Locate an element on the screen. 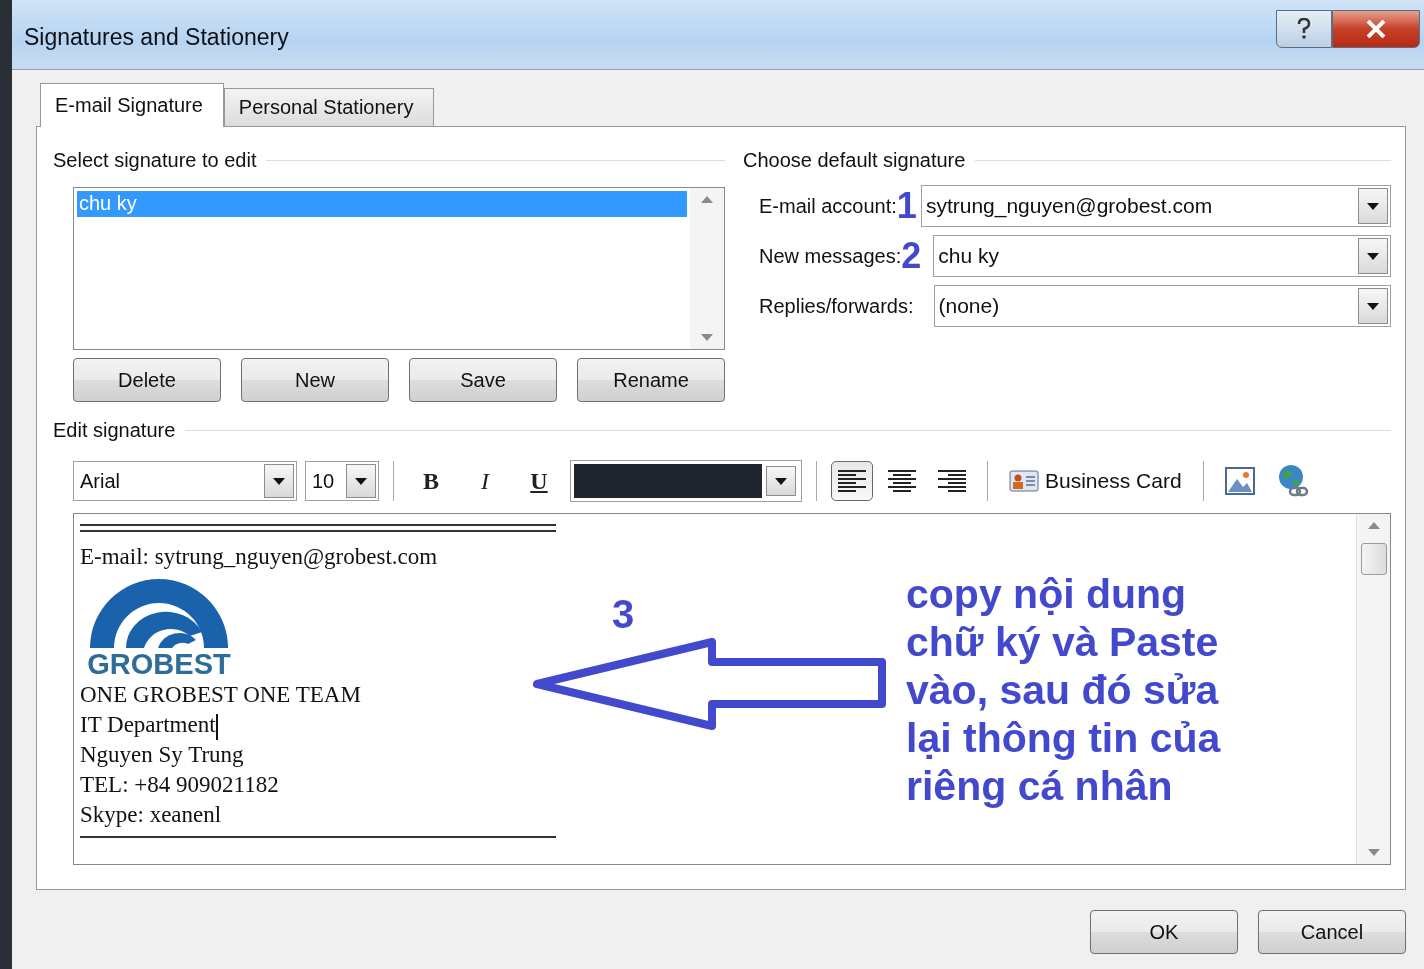  tab: E-mail Signature is located at coordinates (132, 105).